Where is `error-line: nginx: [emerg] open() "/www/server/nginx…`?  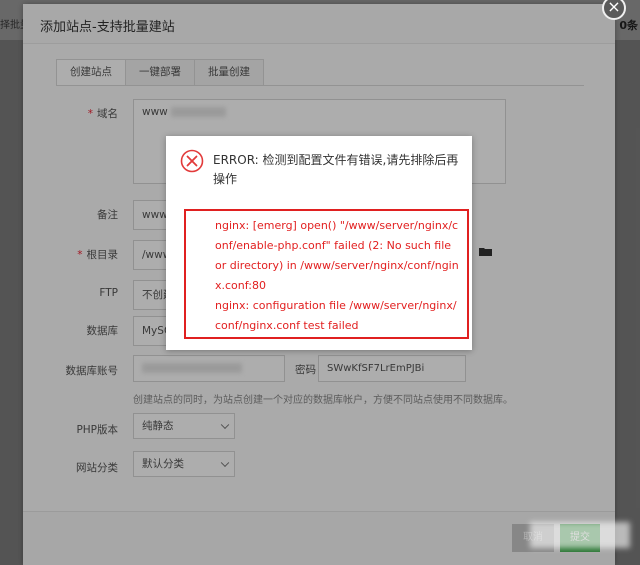
error-line: nginx: [emerg] open() "/www/server/nginx… is located at coordinates (337, 255).